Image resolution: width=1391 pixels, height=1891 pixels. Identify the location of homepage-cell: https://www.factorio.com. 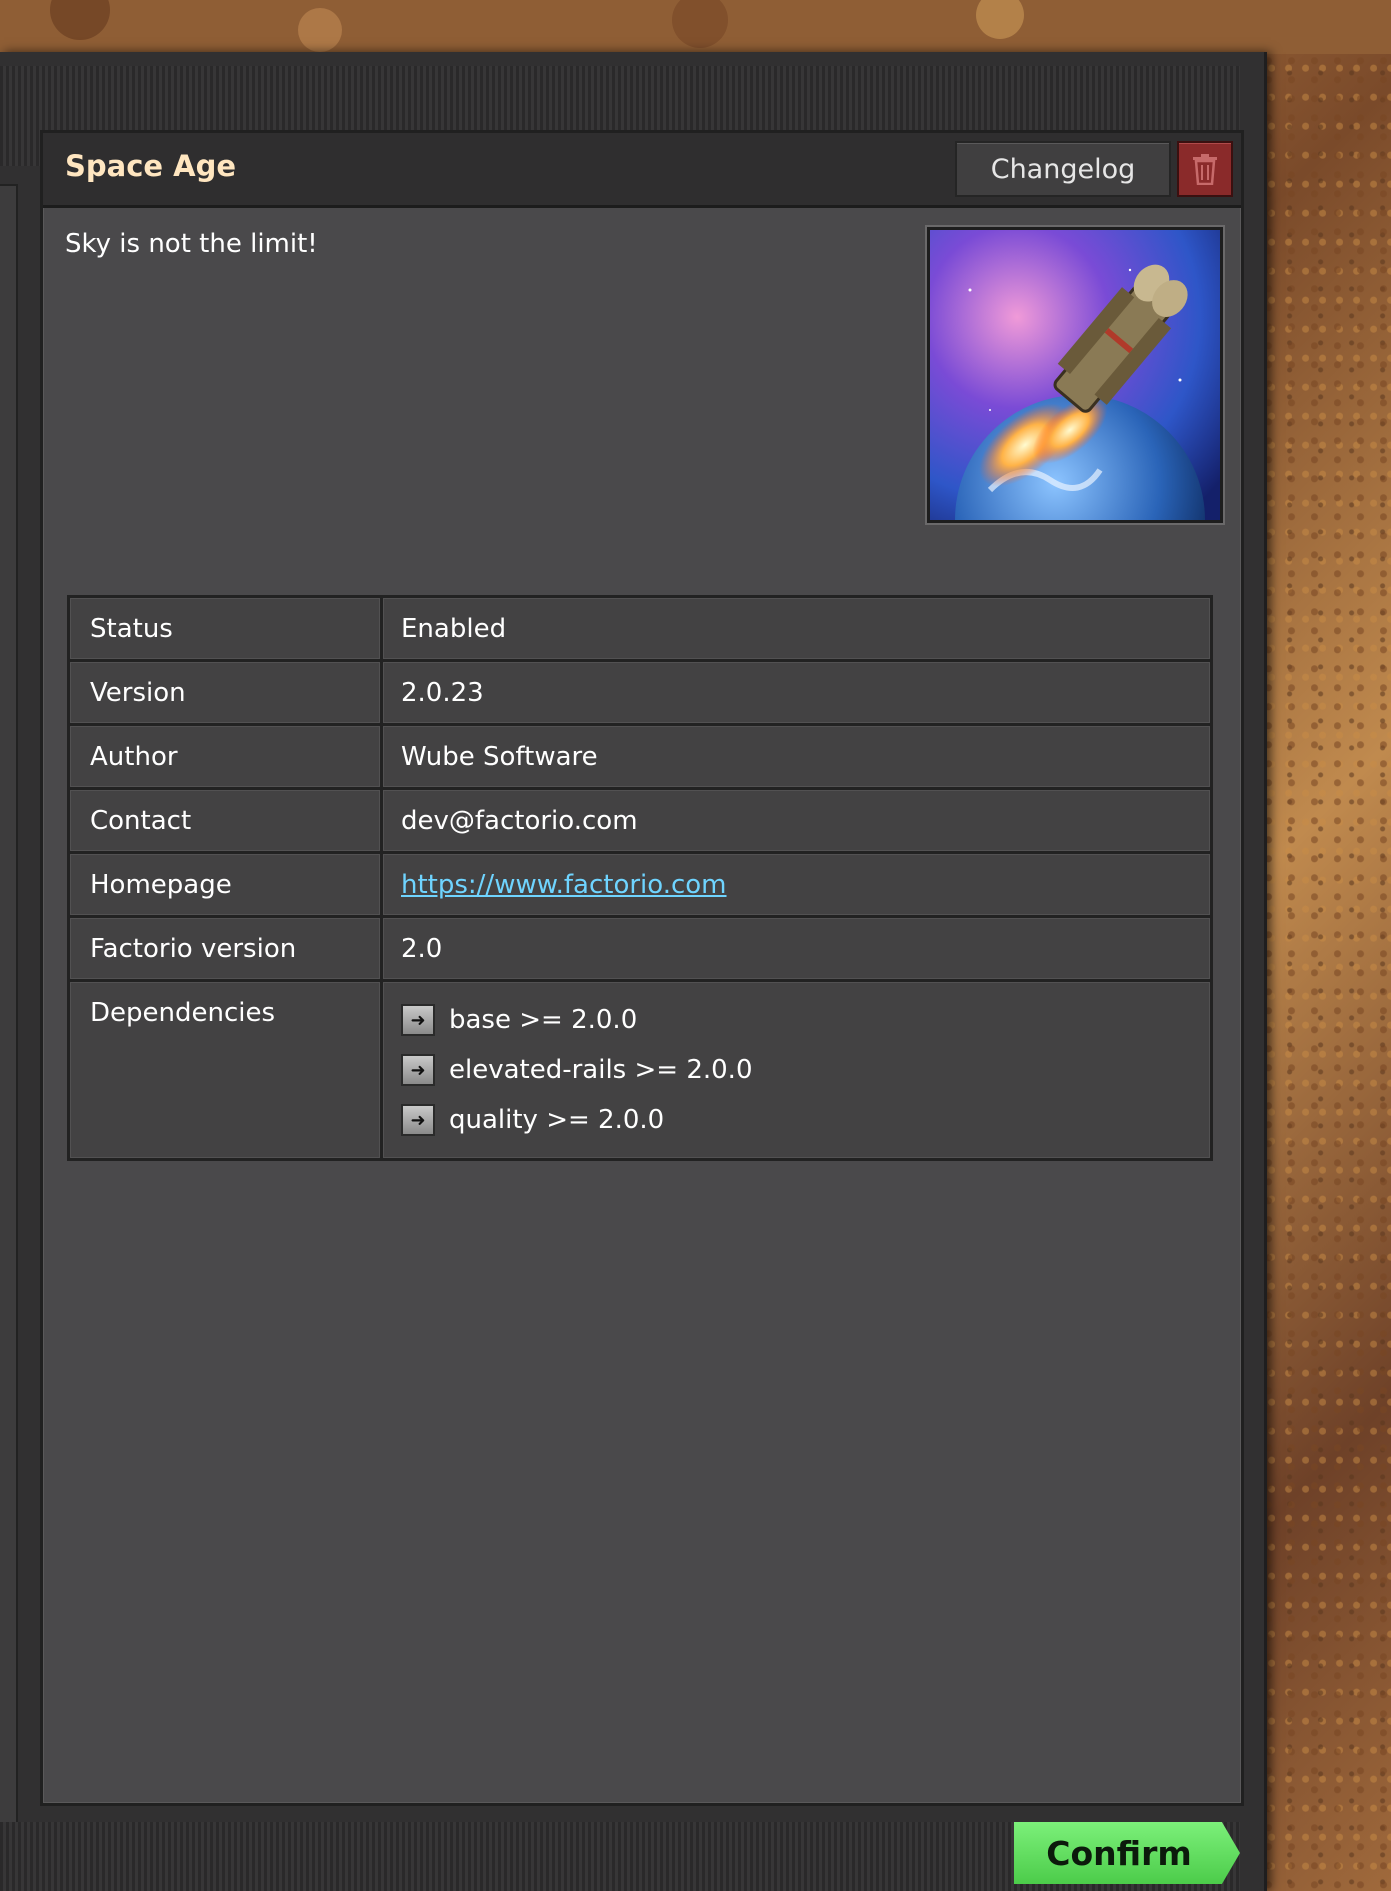
(796, 884).